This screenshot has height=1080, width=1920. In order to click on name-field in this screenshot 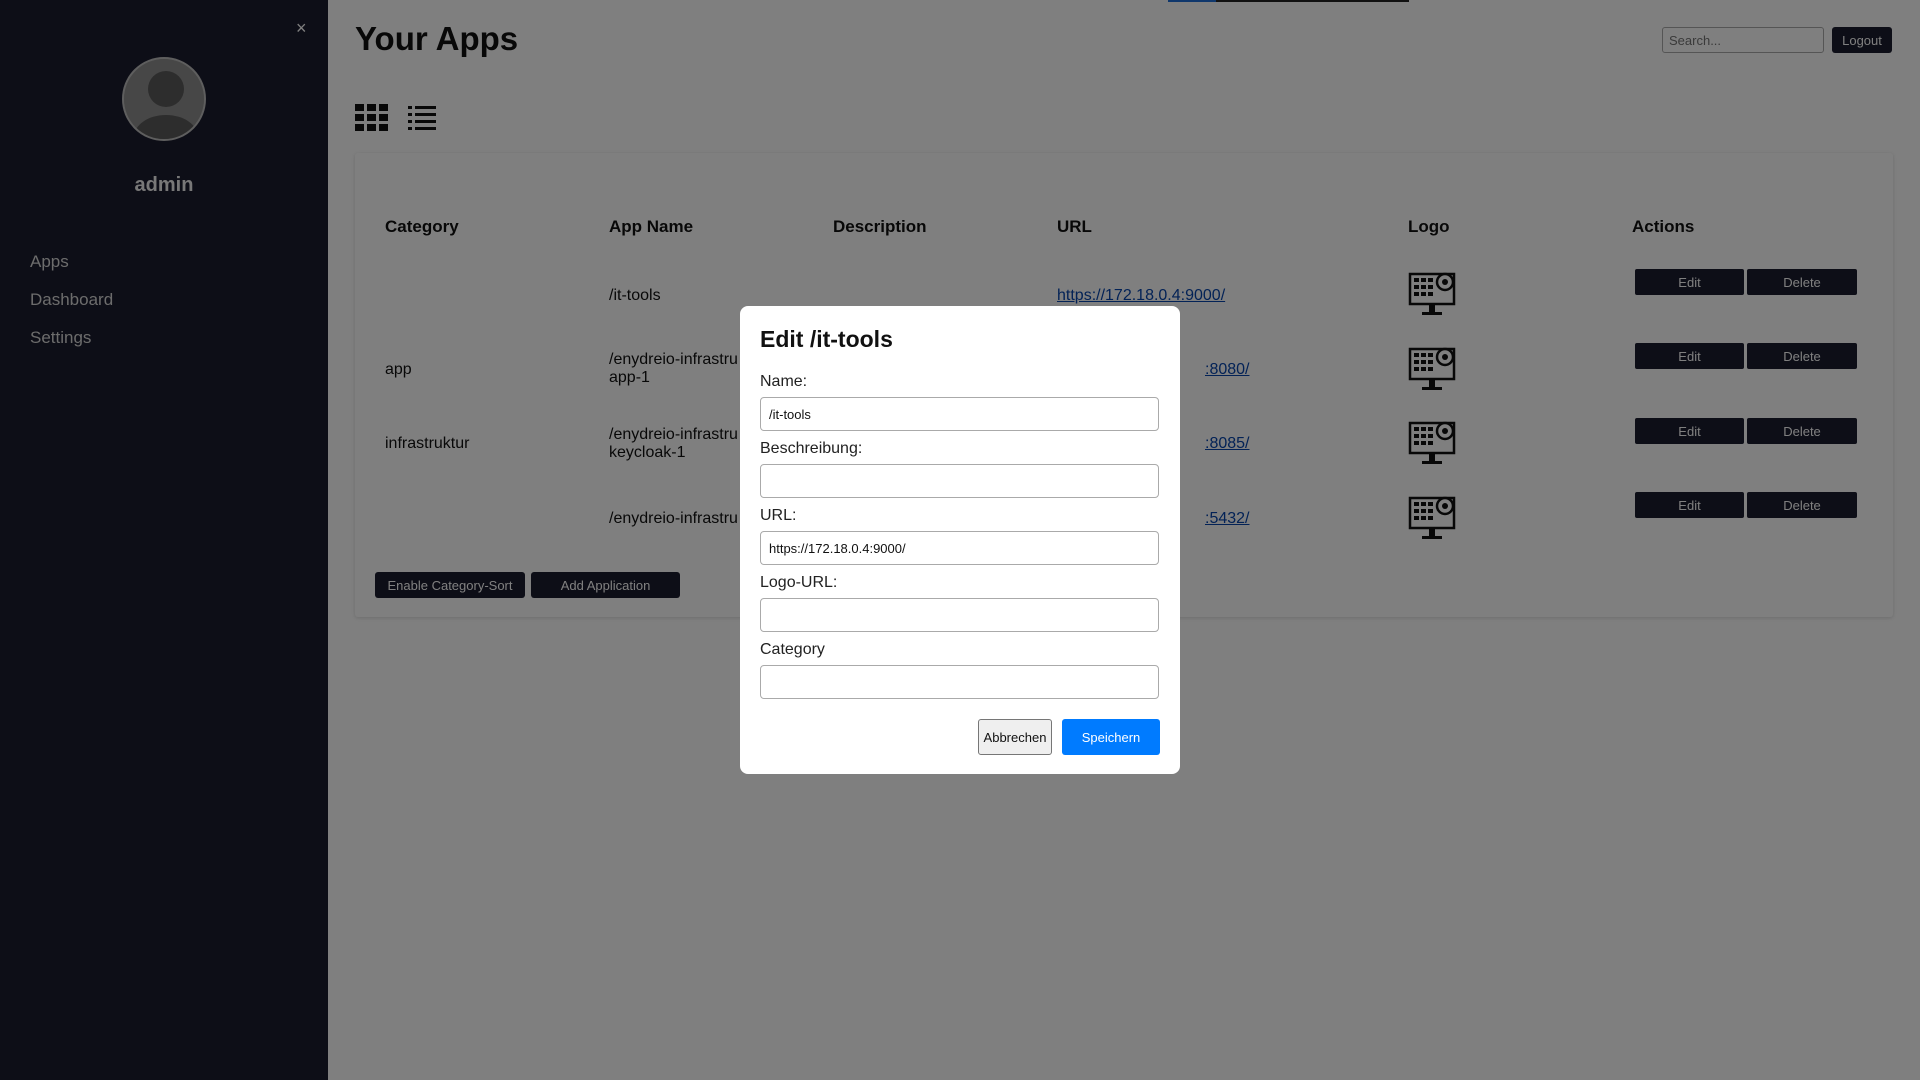, I will do `click(959, 414)`.